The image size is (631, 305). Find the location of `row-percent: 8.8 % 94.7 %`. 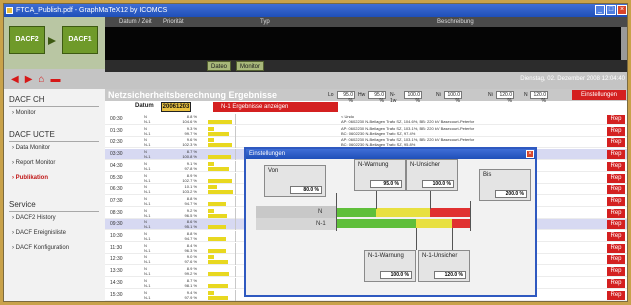

row-percent: 8.8 % 94.7 % is located at coordinates (190, 200).